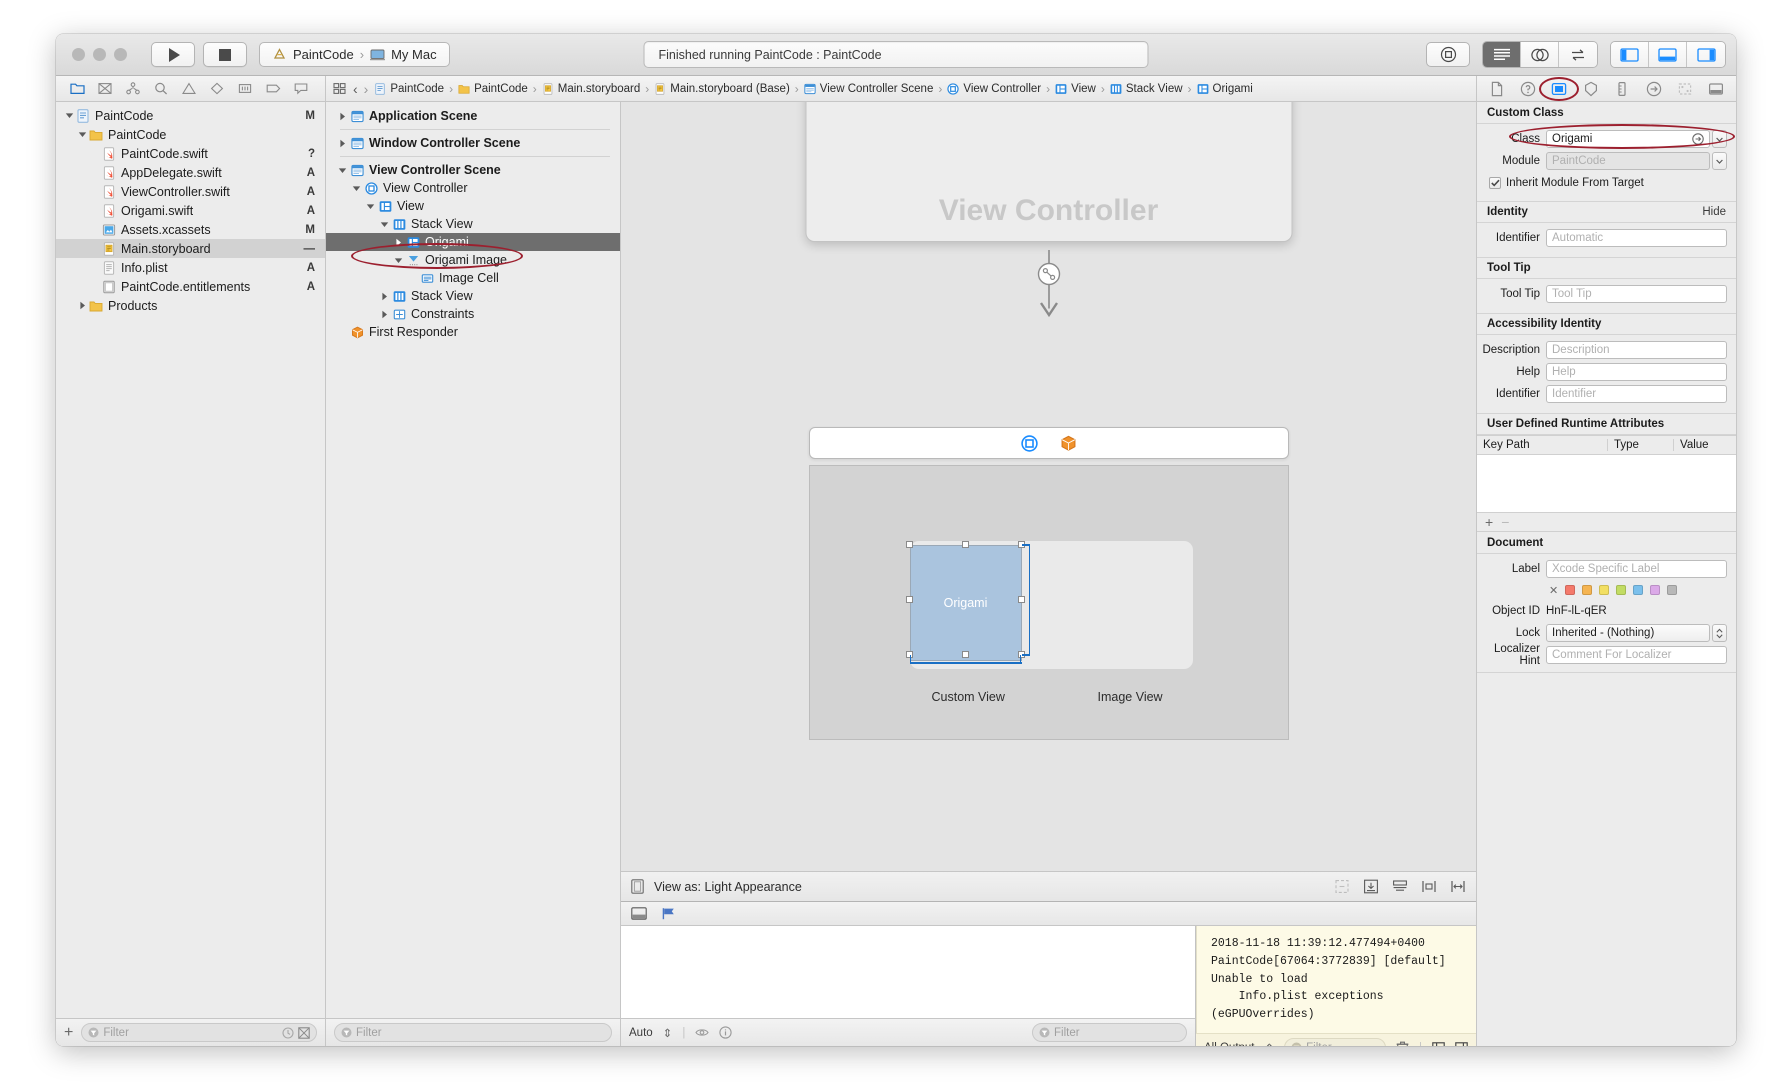  What do you see at coordinates (1636, 294) in the screenshot?
I see `tooltip-input: Tool Tip` at bounding box center [1636, 294].